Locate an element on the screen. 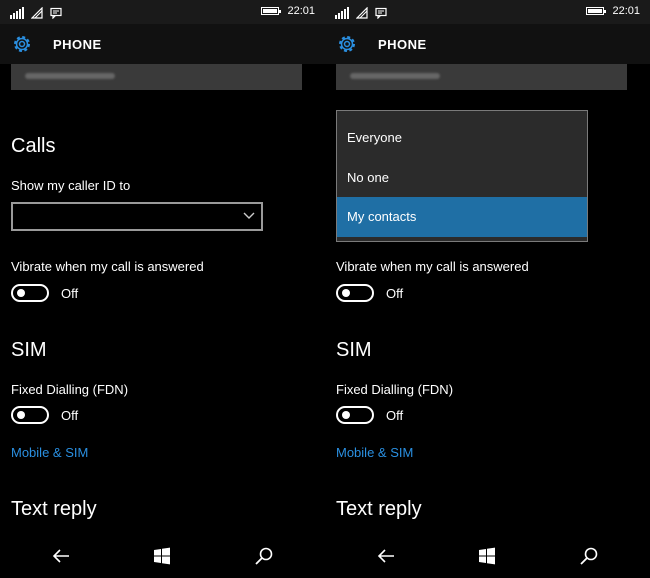  chevron-down-icon is located at coordinates (249, 215).